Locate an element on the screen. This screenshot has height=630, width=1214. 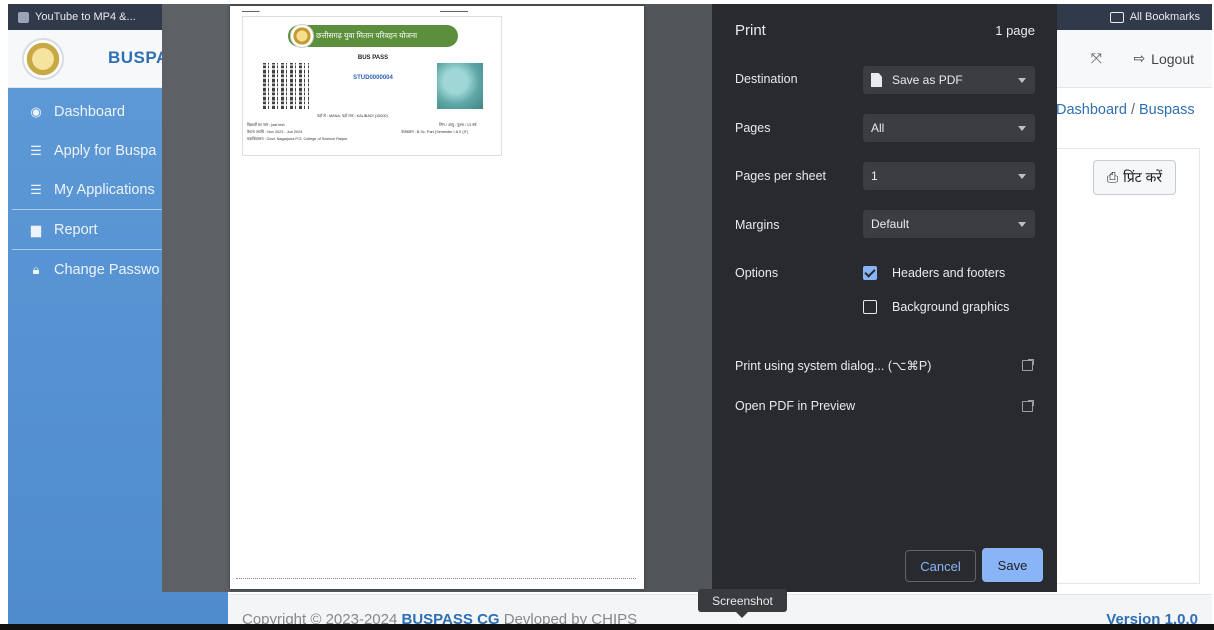
save-button: Save is located at coordinates (1012, 565).